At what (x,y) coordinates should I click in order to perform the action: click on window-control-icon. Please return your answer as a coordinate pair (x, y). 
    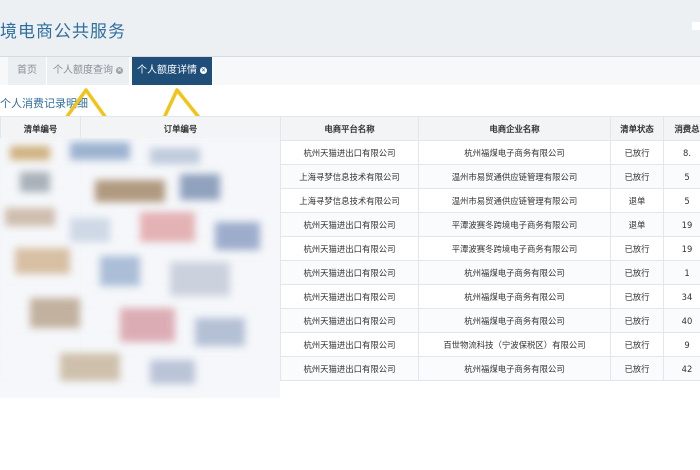
    Looking at the image, I should click on (696, 26).